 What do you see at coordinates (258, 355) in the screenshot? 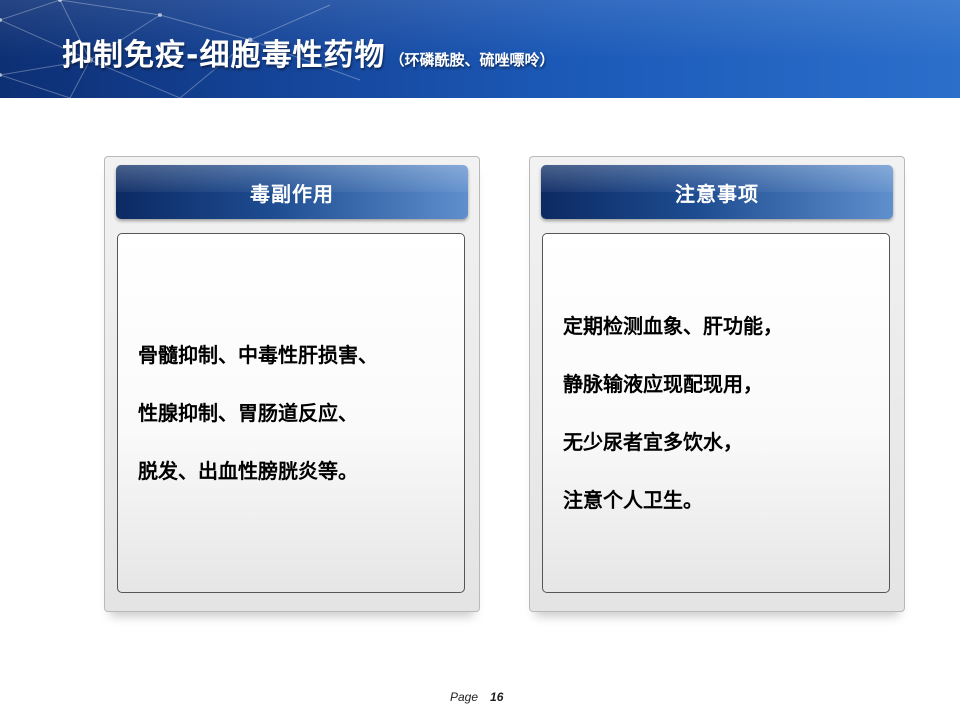
I see `side-effects-line: 骨髓抑制、中毒性肝损害、` at bounding box center [258, 355].